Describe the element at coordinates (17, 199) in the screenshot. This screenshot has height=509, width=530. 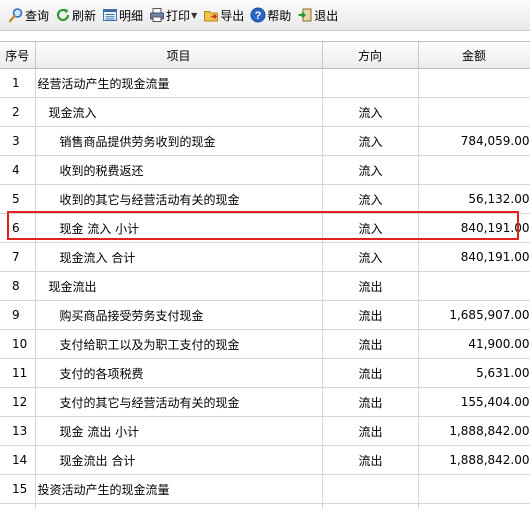
I see `row-number: 5` at that location.